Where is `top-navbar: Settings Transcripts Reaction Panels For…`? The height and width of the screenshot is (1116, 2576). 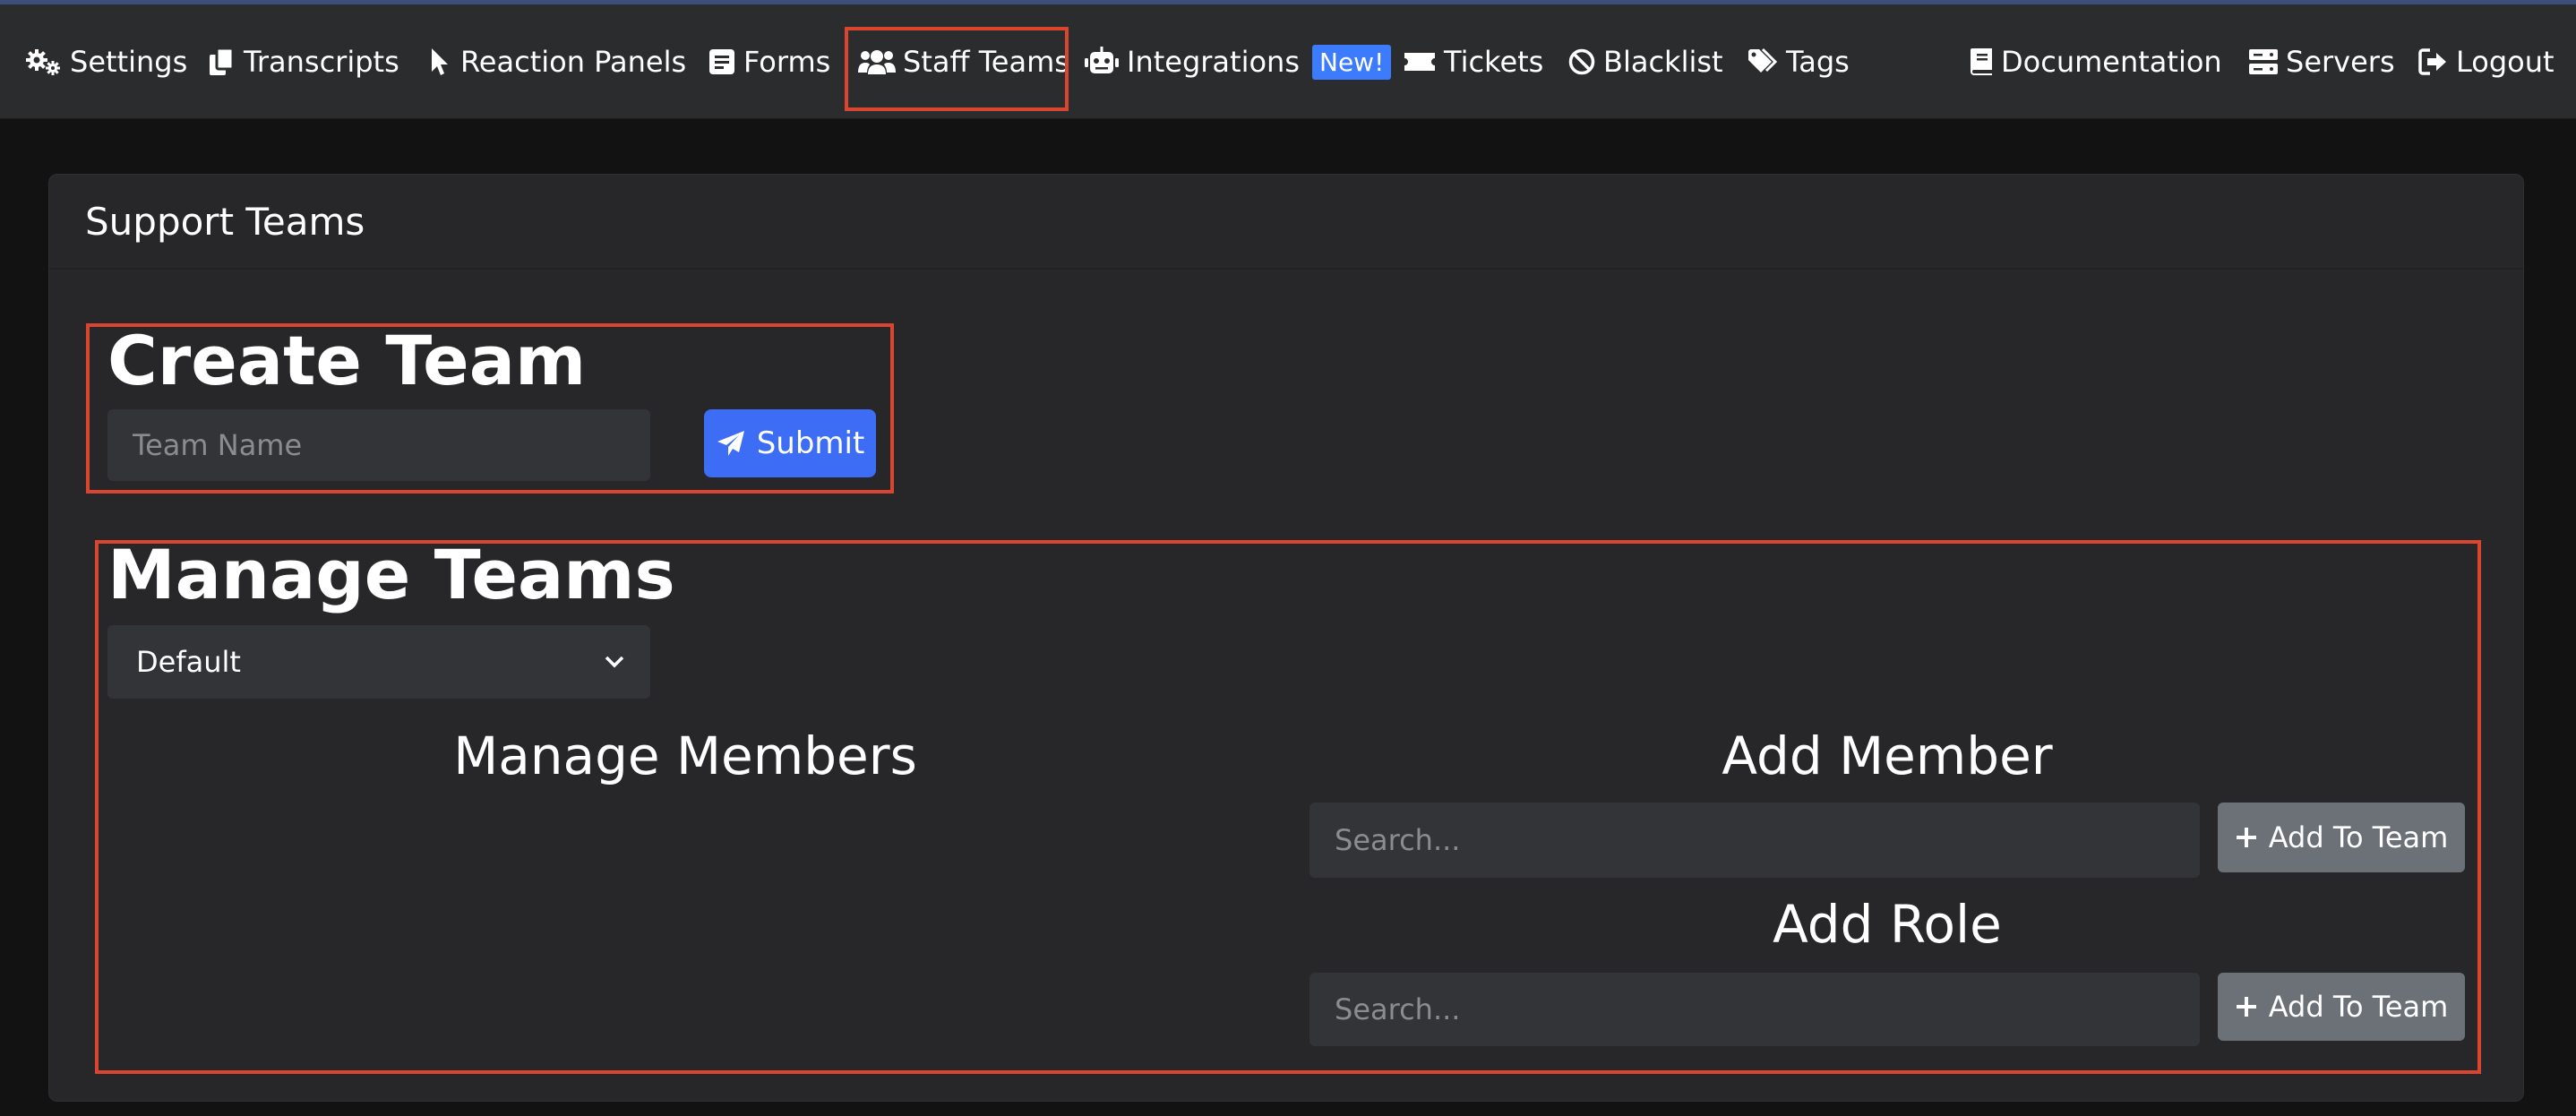
top-navbar: Settings Transcripts Reaction Panels For… is located at coordinates (1288, 62).